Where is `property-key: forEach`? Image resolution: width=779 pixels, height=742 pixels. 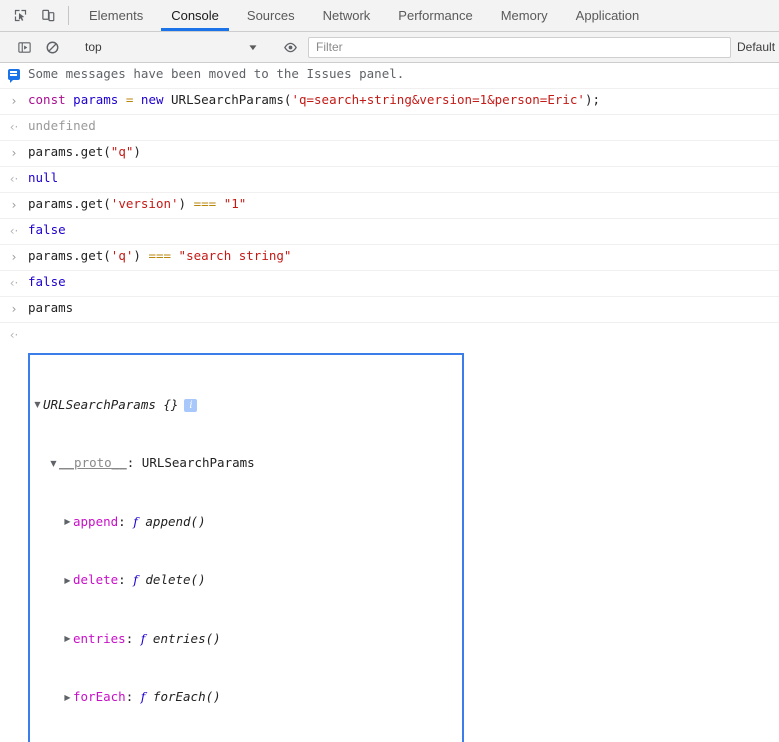
property-key: forEach is located at coordinates (99, 697).